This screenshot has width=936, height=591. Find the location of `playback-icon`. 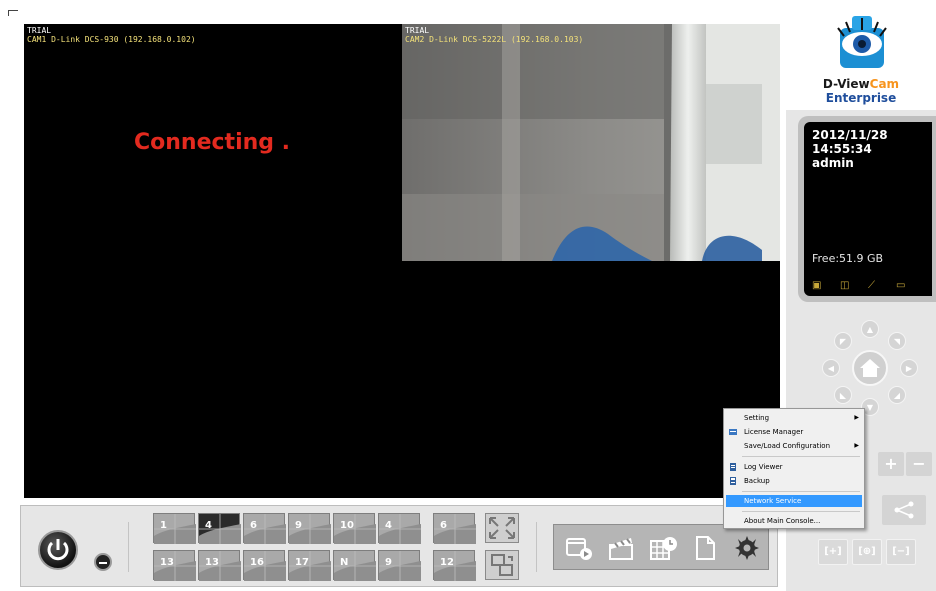

playback-icon is located at coordinates (579, 549).